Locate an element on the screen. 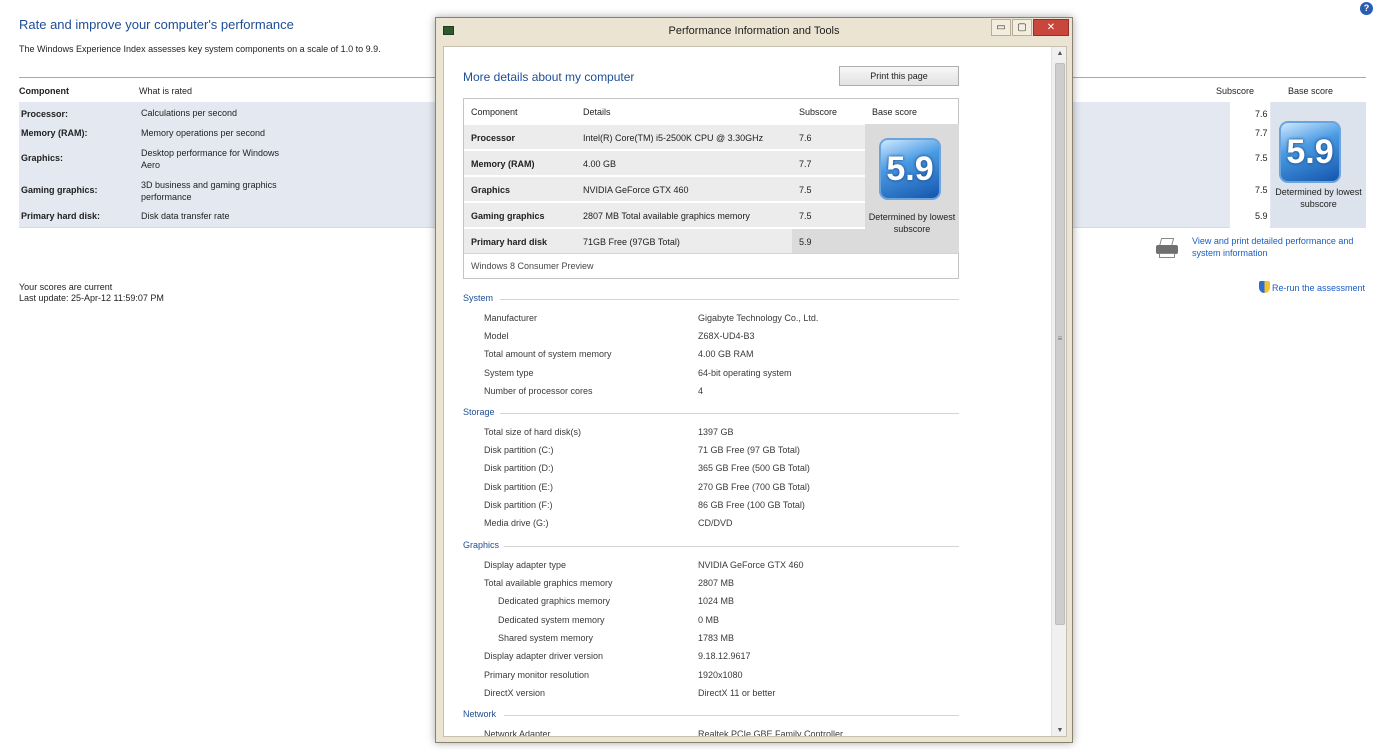  graphics-label: Display adapter driver version is located at coordinates (544, 656).